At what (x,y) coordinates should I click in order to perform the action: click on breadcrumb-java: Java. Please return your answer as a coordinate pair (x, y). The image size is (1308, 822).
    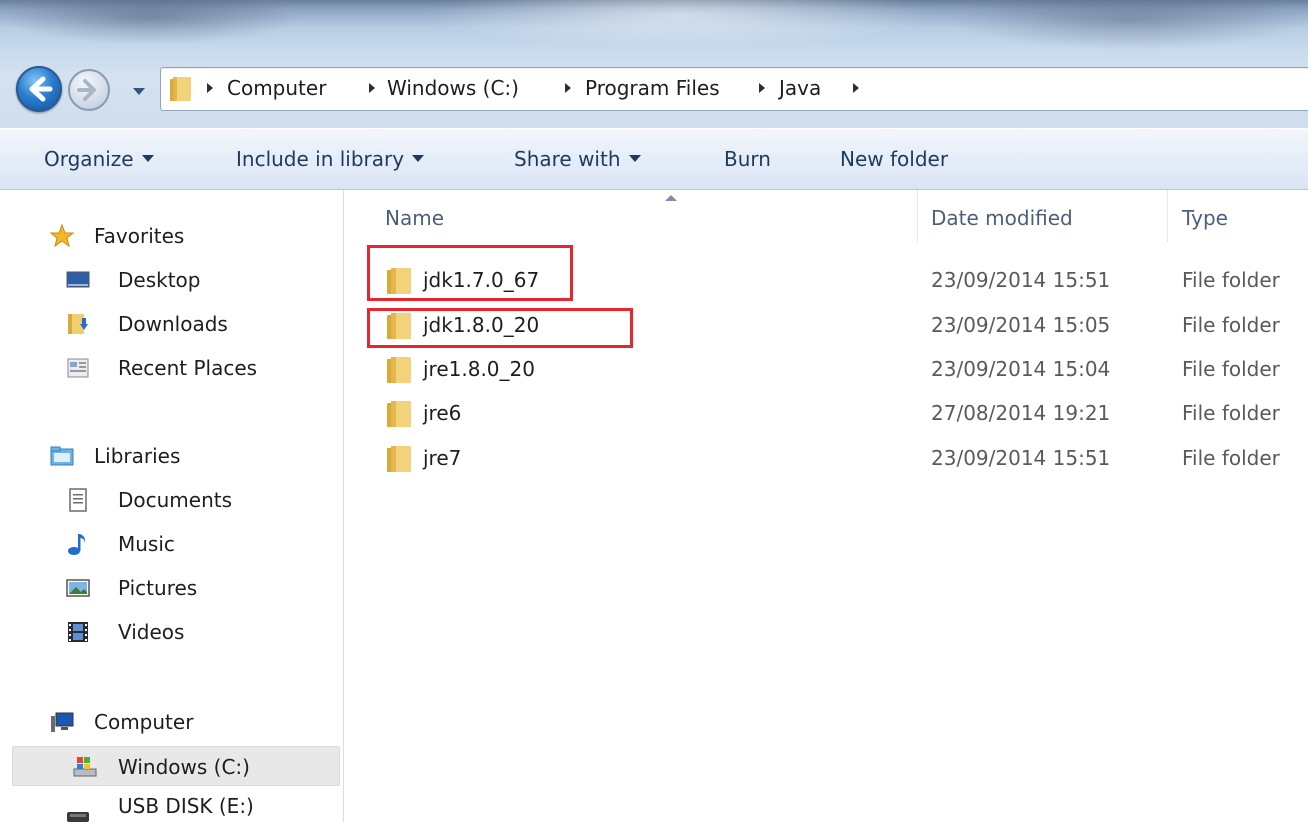
    Looking at the image, I should click on (800, 88).